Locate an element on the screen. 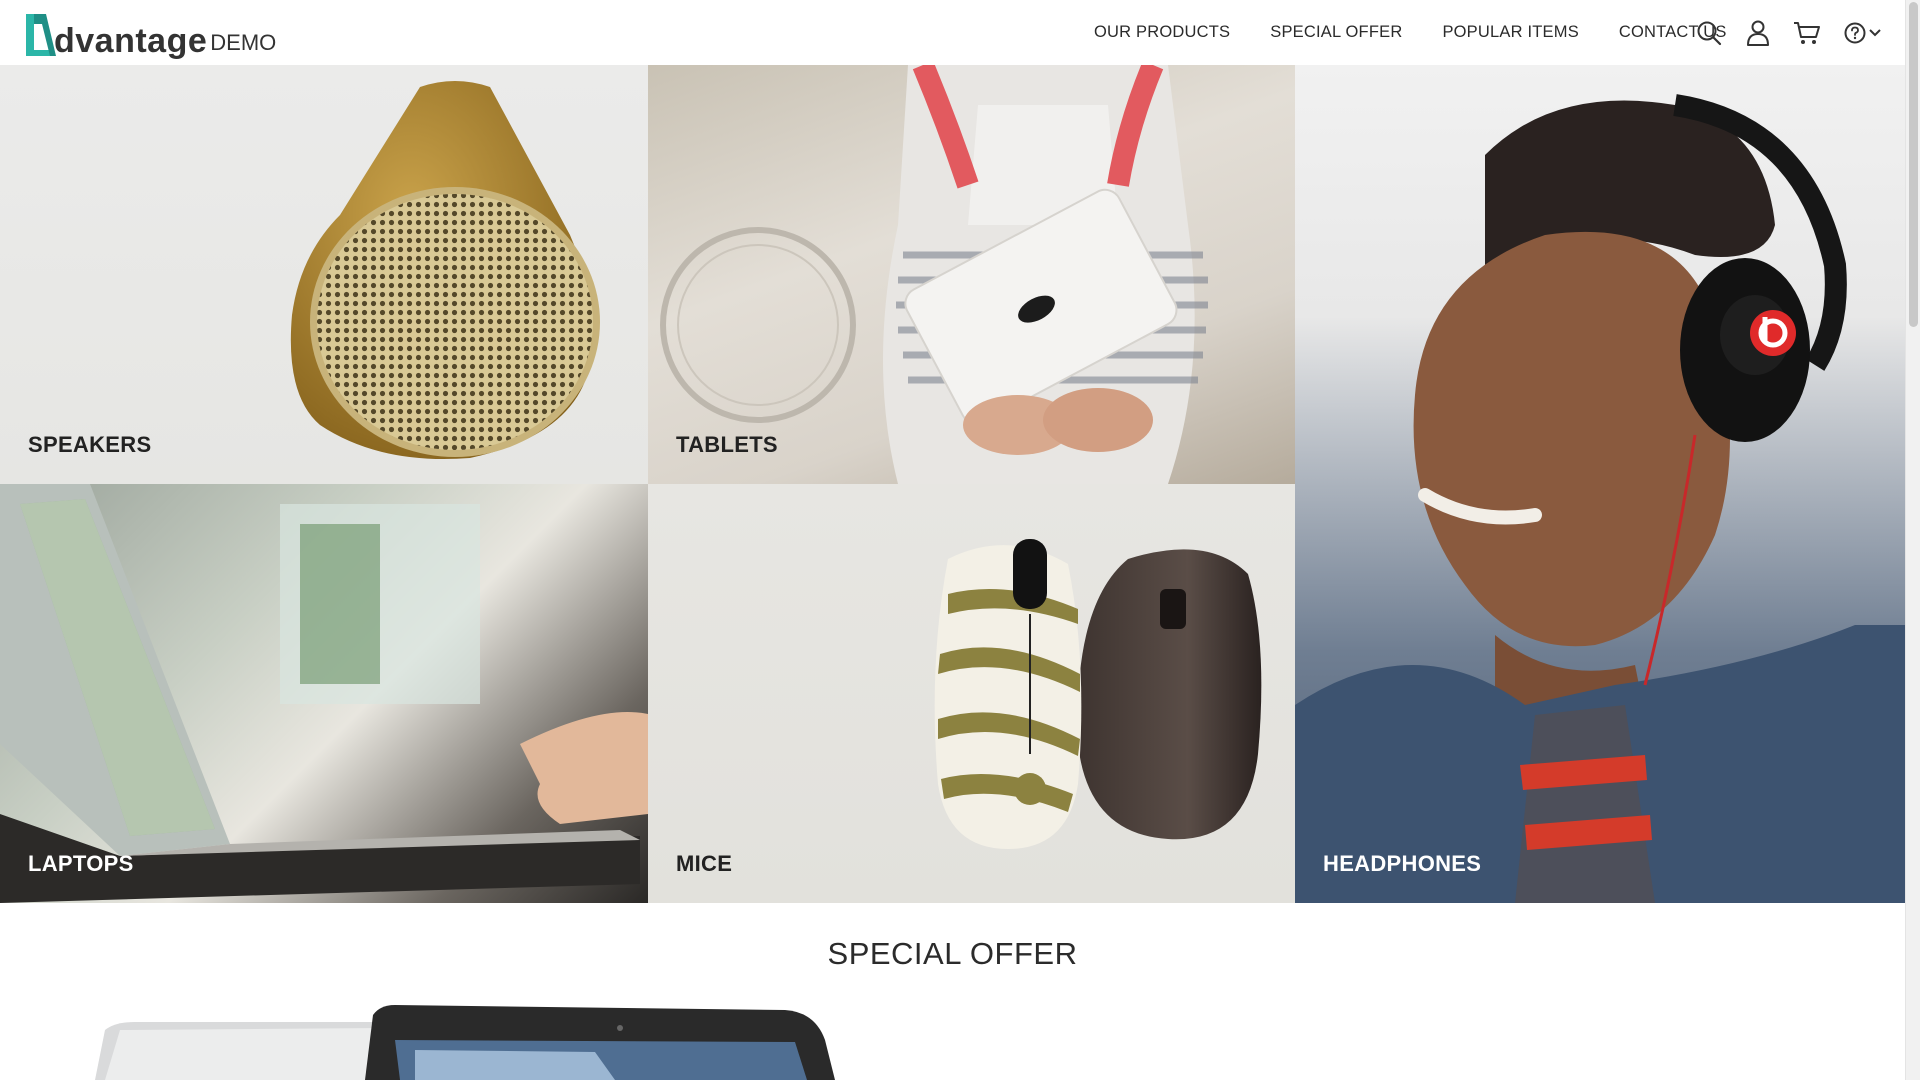  category-tile-tablets: TABLETS is located at coordinates (971, 274).